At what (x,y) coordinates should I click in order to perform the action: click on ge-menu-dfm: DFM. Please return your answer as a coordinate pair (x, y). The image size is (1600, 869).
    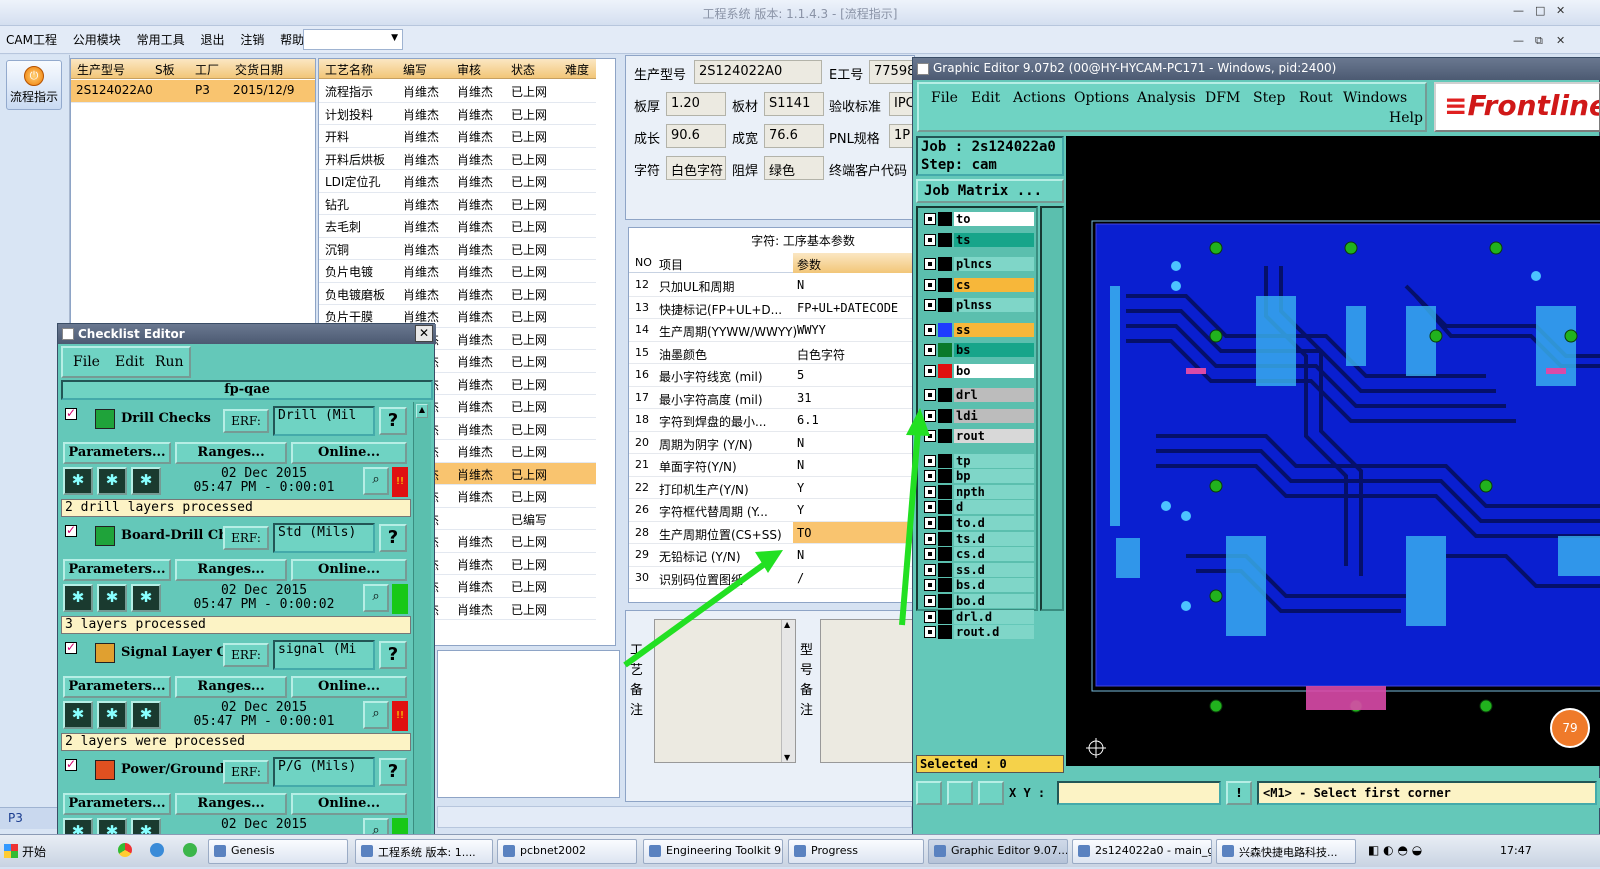
    Looking at the image, I should click on (1222, 98).